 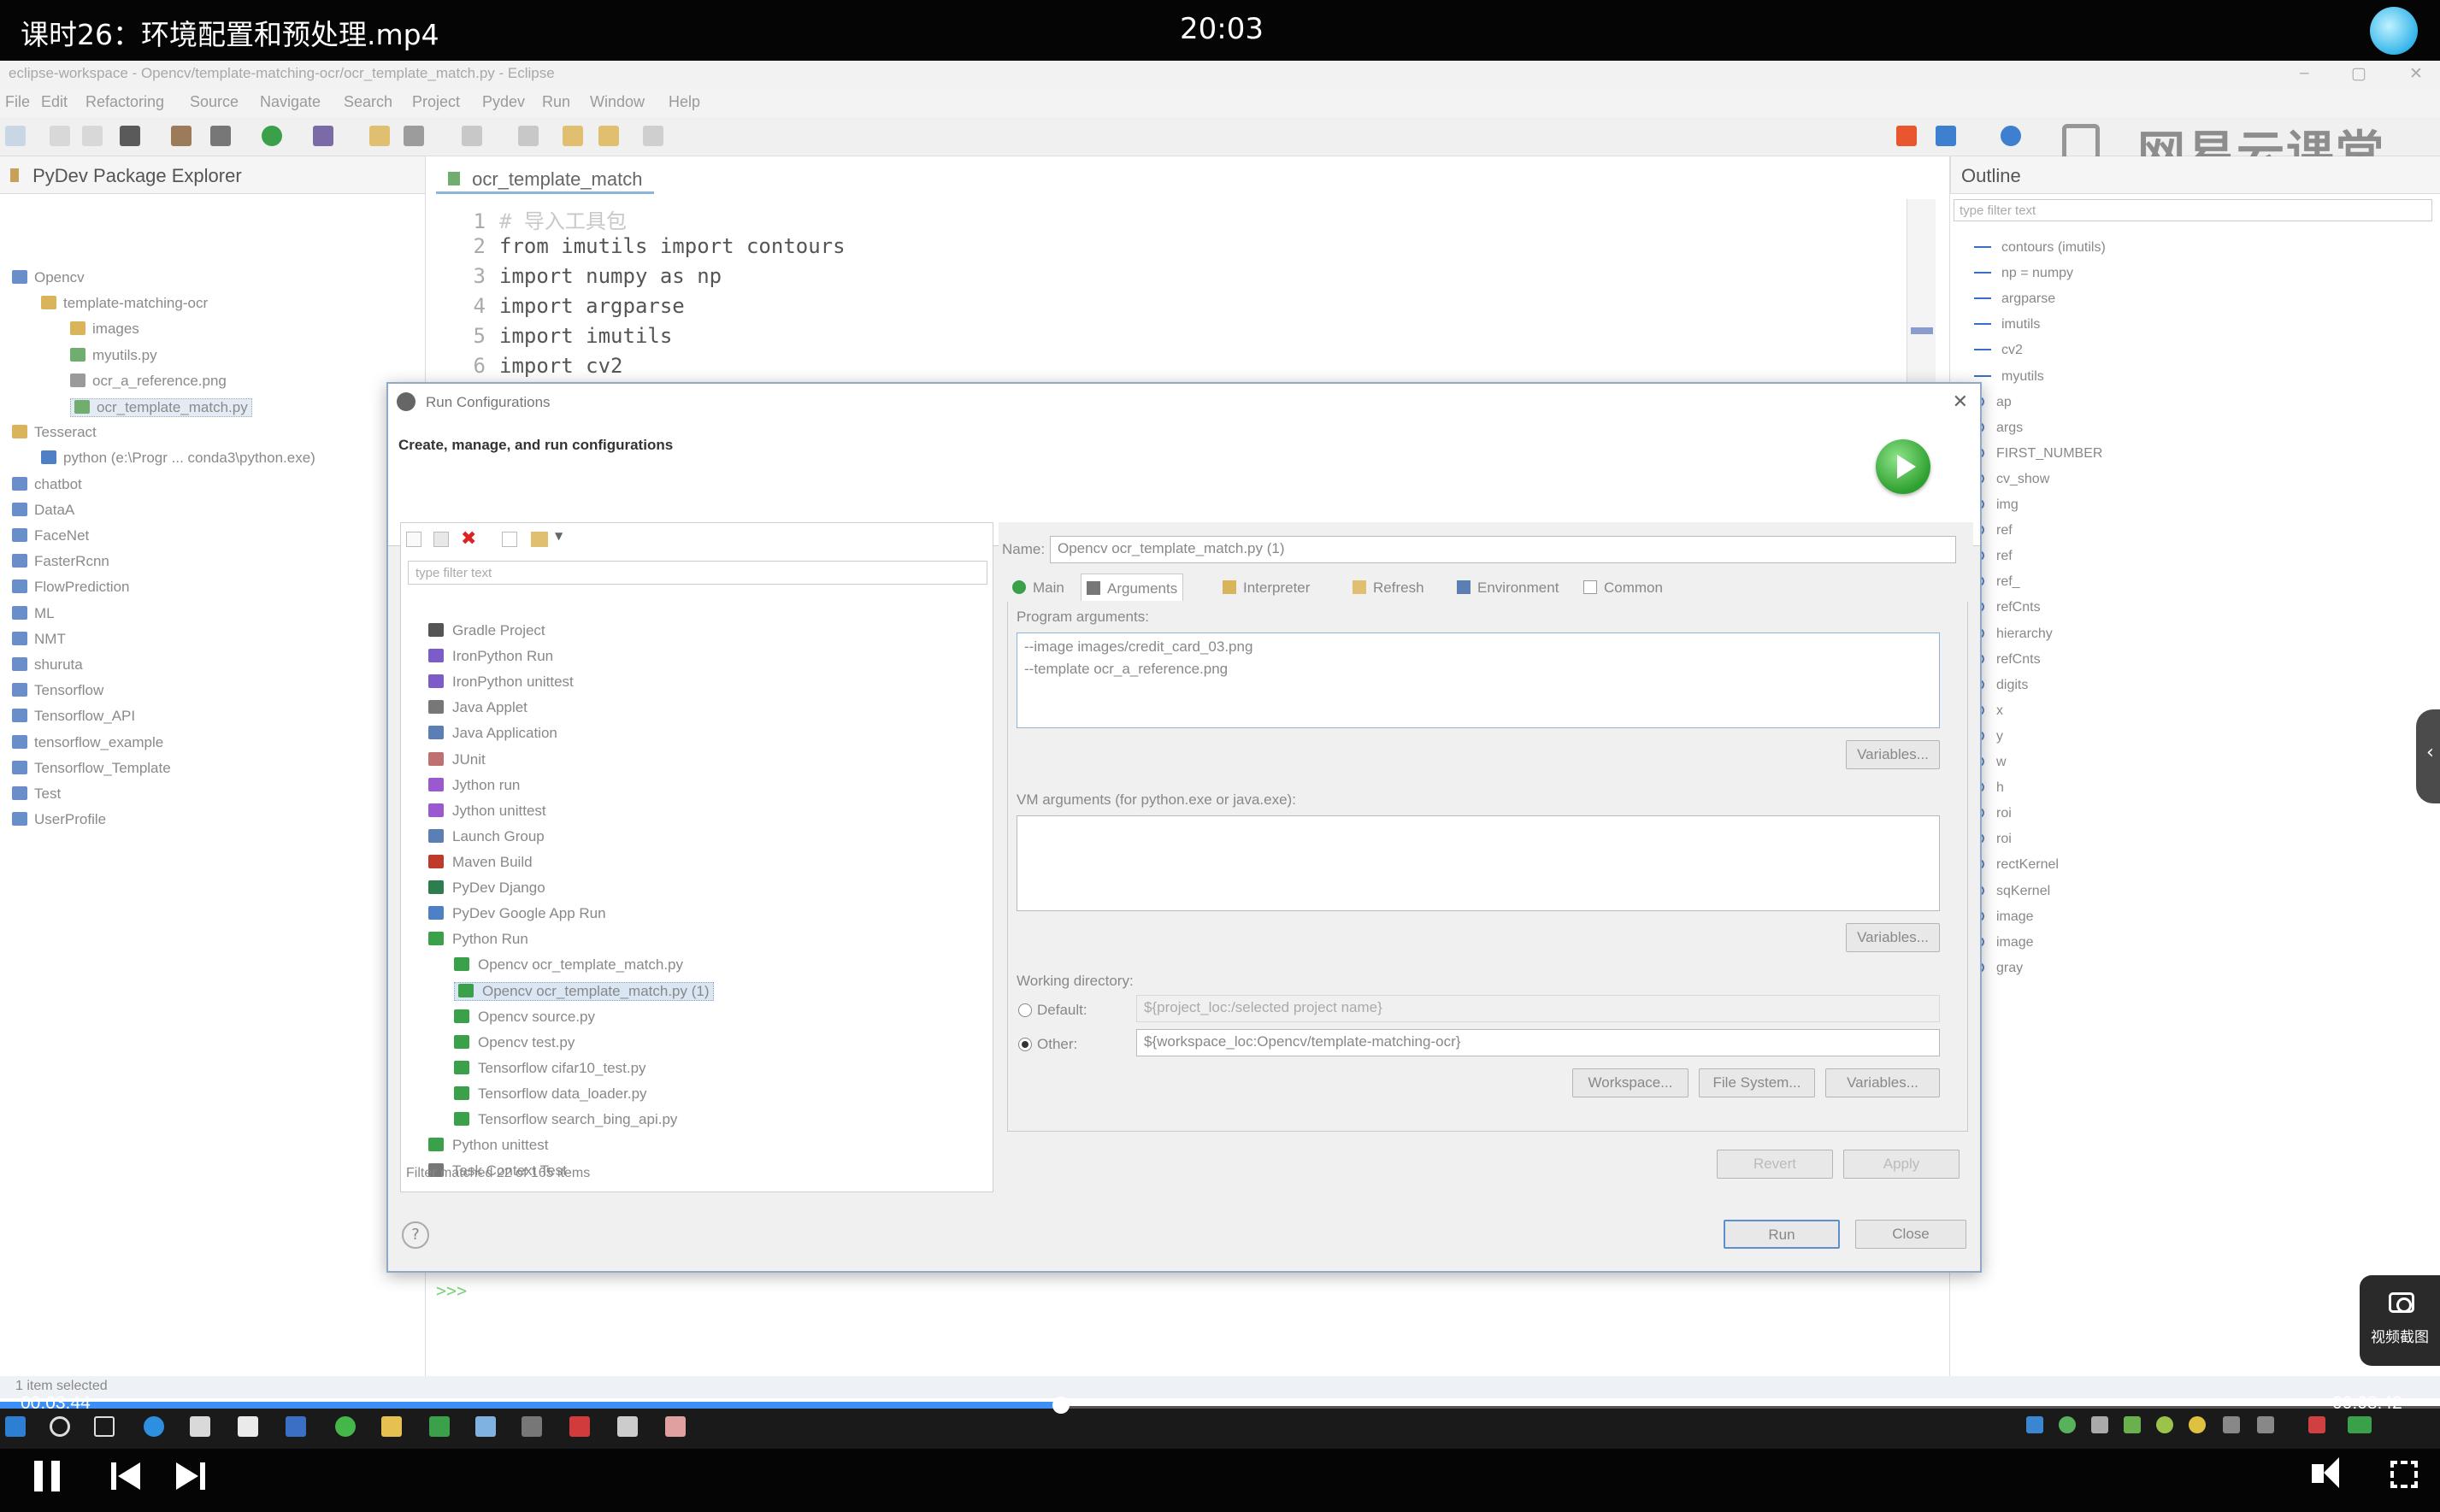 What do you see at coordinates (368, 102) in the screenshot?
I see `menu-search: Search` at bounding box center [368, 102].